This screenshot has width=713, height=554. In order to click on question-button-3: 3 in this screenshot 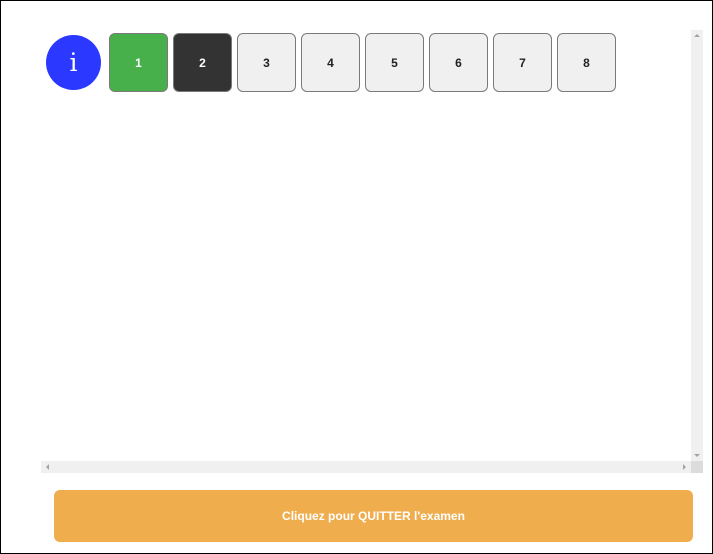, I will do `click(266, 62)`.